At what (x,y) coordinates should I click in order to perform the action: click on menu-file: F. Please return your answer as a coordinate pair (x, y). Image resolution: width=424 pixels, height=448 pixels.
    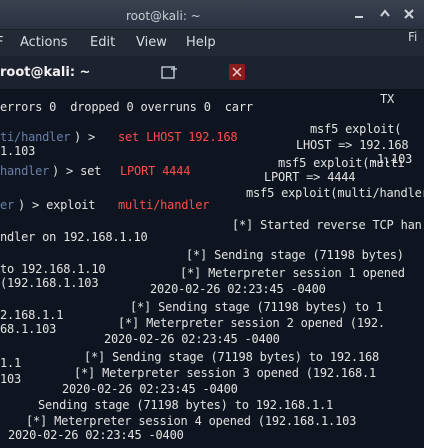
    Looking at the image, I should click on (1, 42).